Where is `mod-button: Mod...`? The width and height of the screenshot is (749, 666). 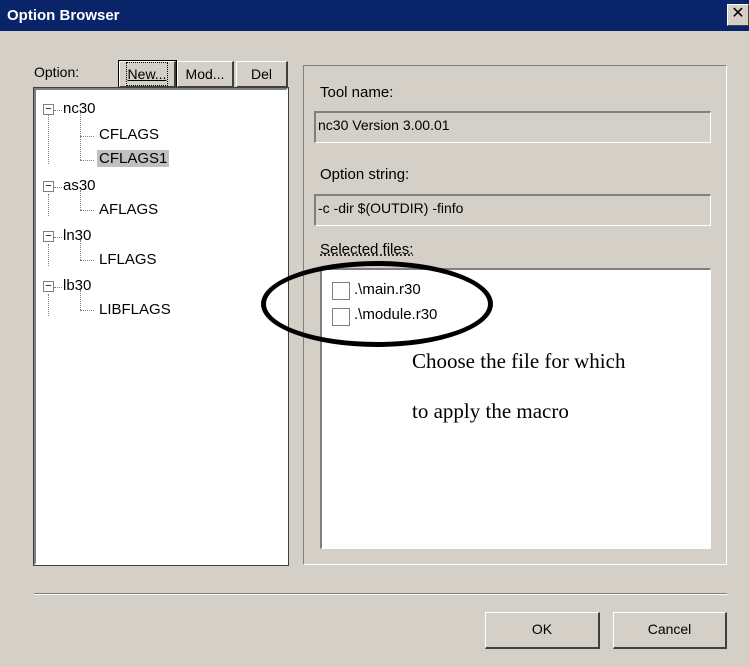 mod-button: Mod... is located at coordinates (205, 74).